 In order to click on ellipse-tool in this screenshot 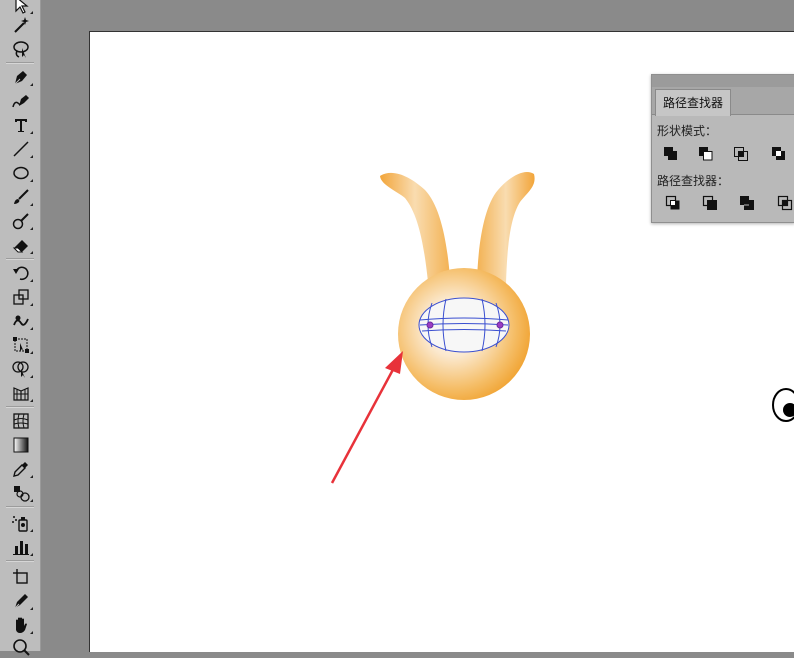, I will do `click(21, 173)`.